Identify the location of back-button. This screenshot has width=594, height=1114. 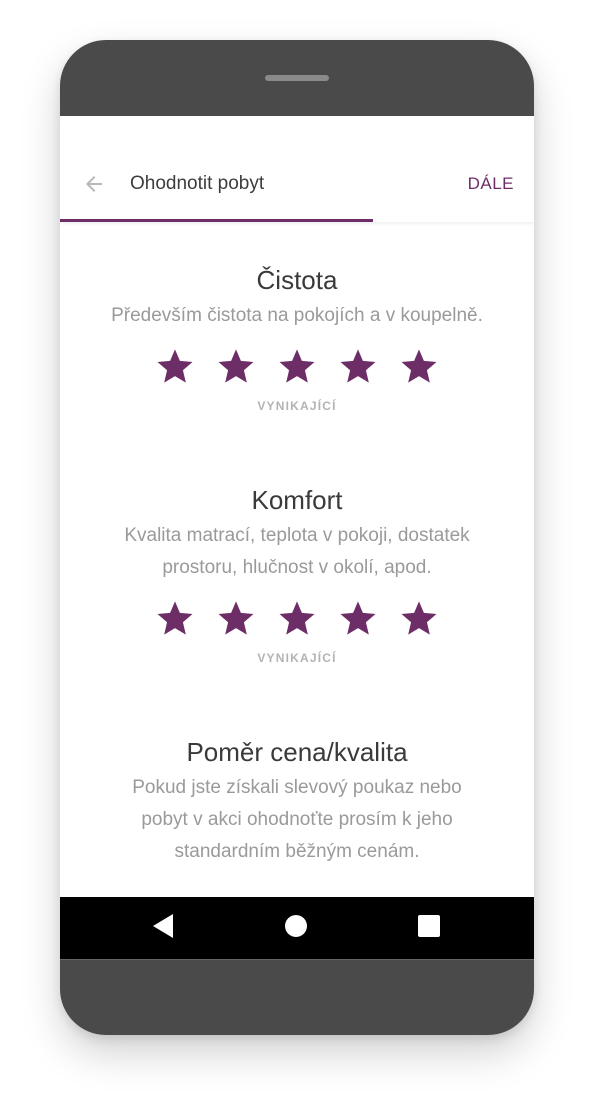
(94, 186).